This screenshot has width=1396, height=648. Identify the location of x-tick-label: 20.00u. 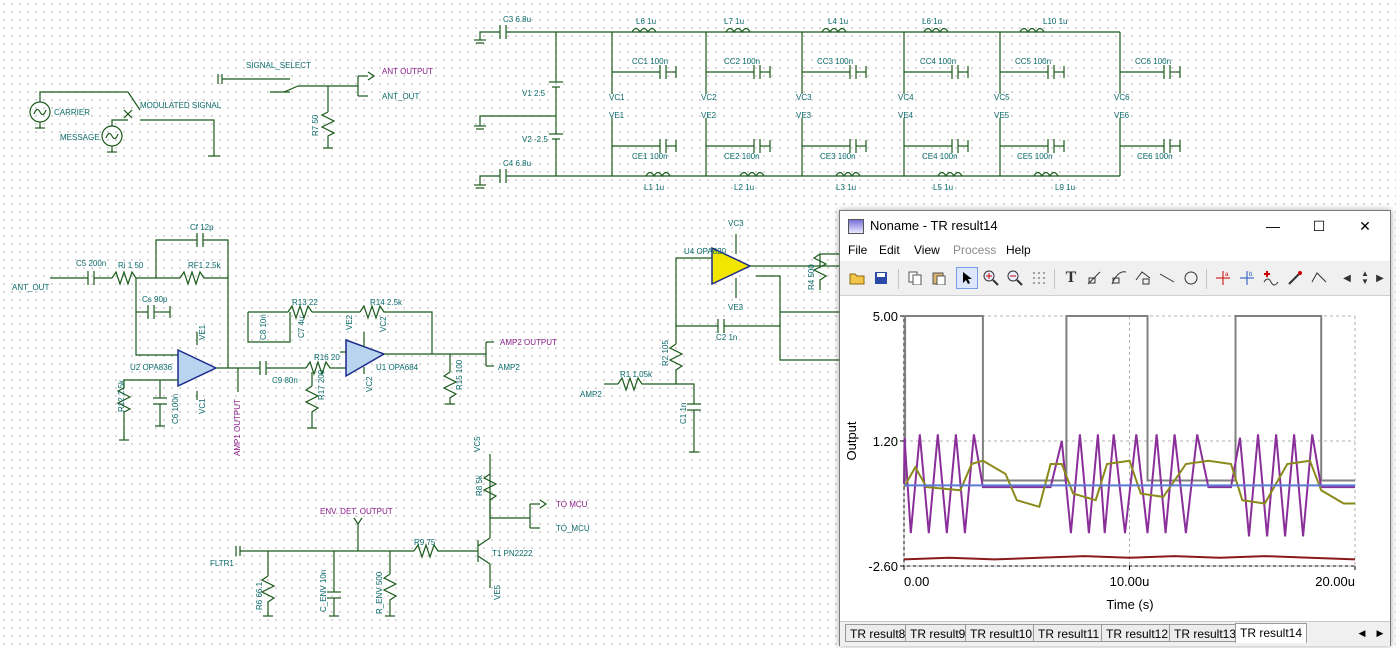
(1335, 581).